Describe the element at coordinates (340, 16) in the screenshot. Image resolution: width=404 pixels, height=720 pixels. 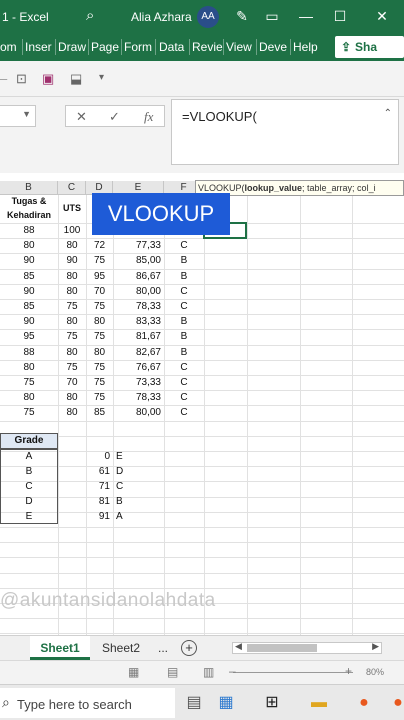
I see `maximize-icon: ☐` at that location.